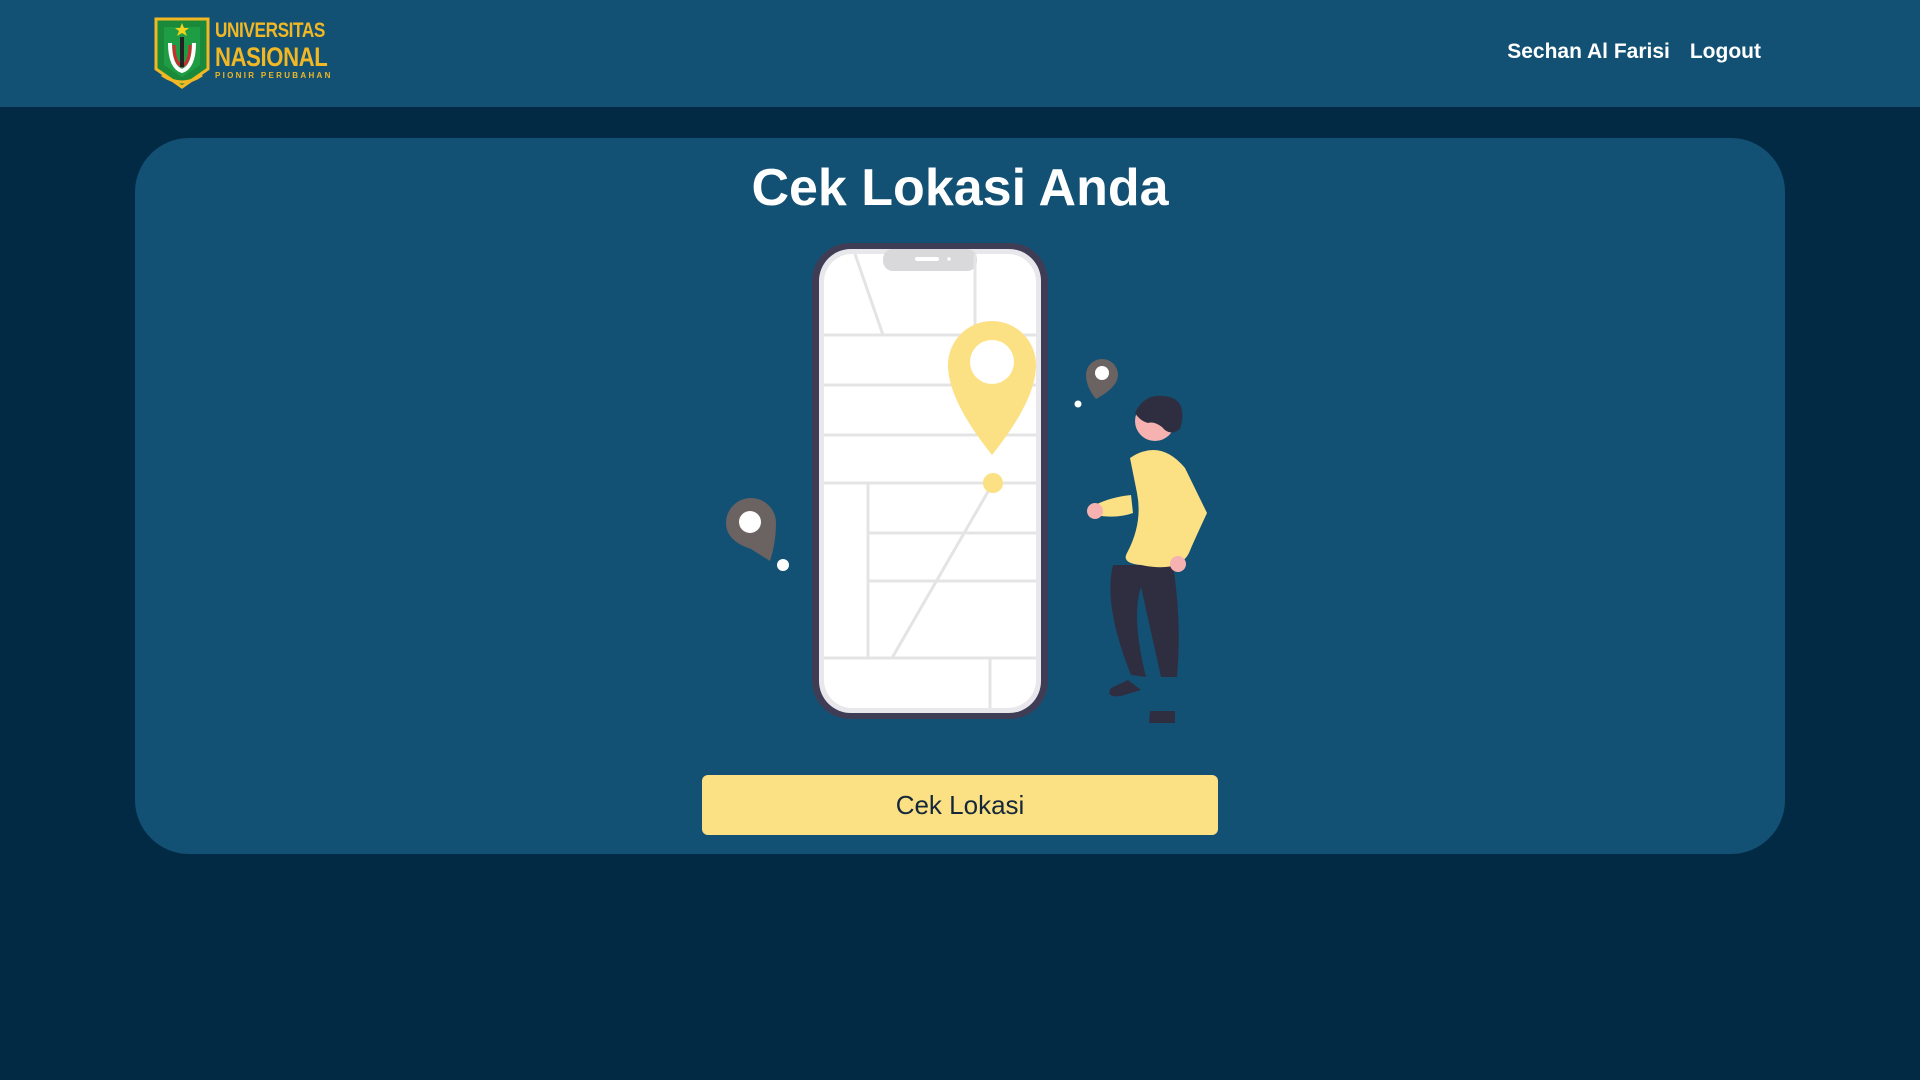 The height and width of the screenshot is (1080, 1920). I want to click on university-logo: UNIVERSITAS NASIONAL PIONIR PERUBAHAN, so click(242, 53).